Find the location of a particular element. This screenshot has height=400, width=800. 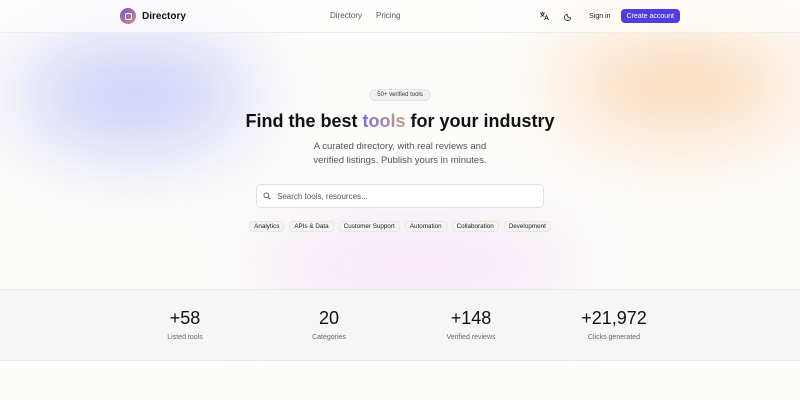

stat-categories: 20 Categories is located at coordinates (329, 324).